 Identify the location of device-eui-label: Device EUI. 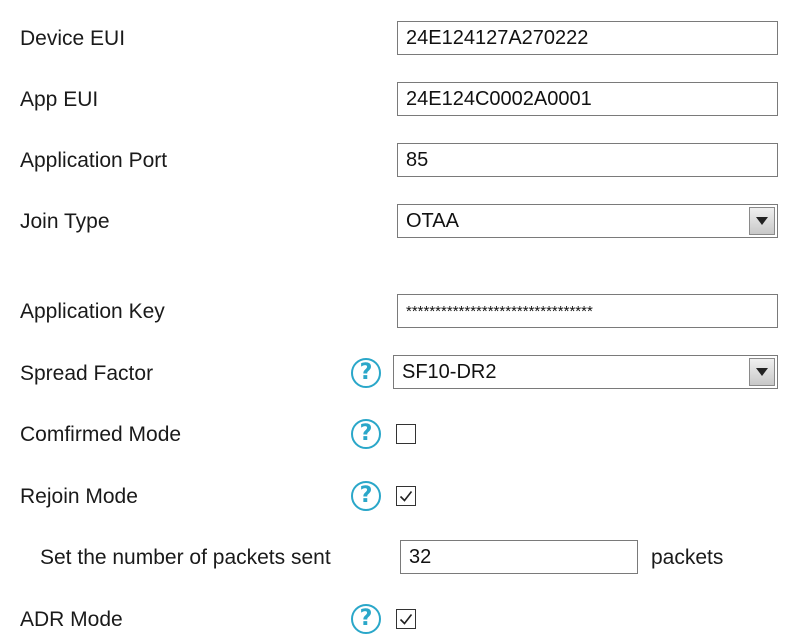
(73, 38).